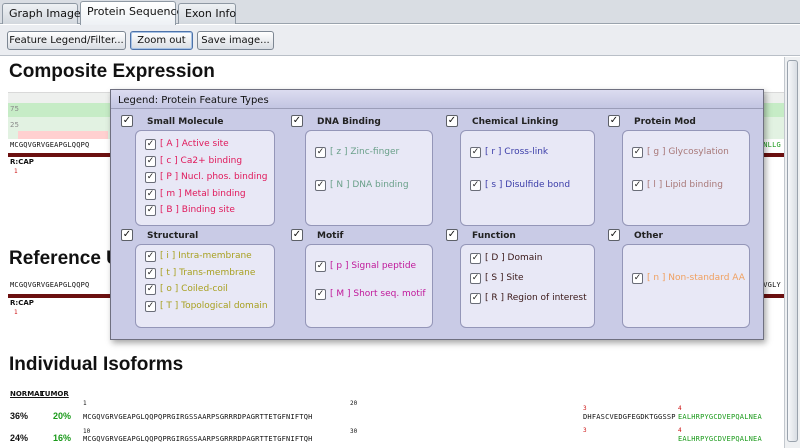  Describe the element at coordinates (297, 235) in the screenshot. I see `group-checkbox-motif: ✓` at that location.